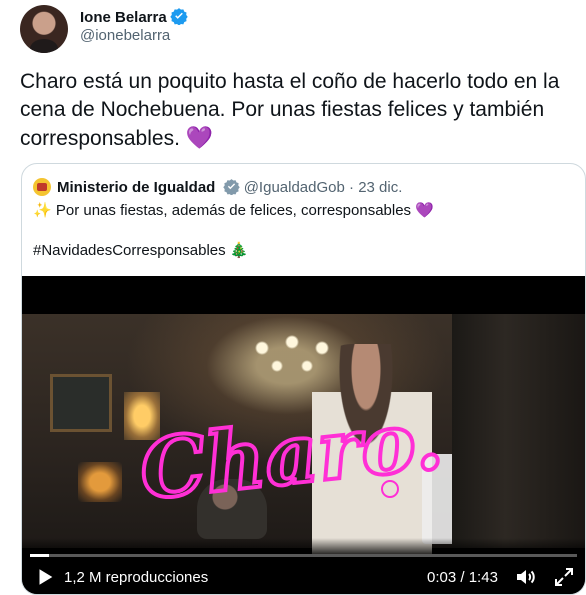 This screenshot has width=586, height=595. I want to click on duration: 1:43, so click(483, 577).